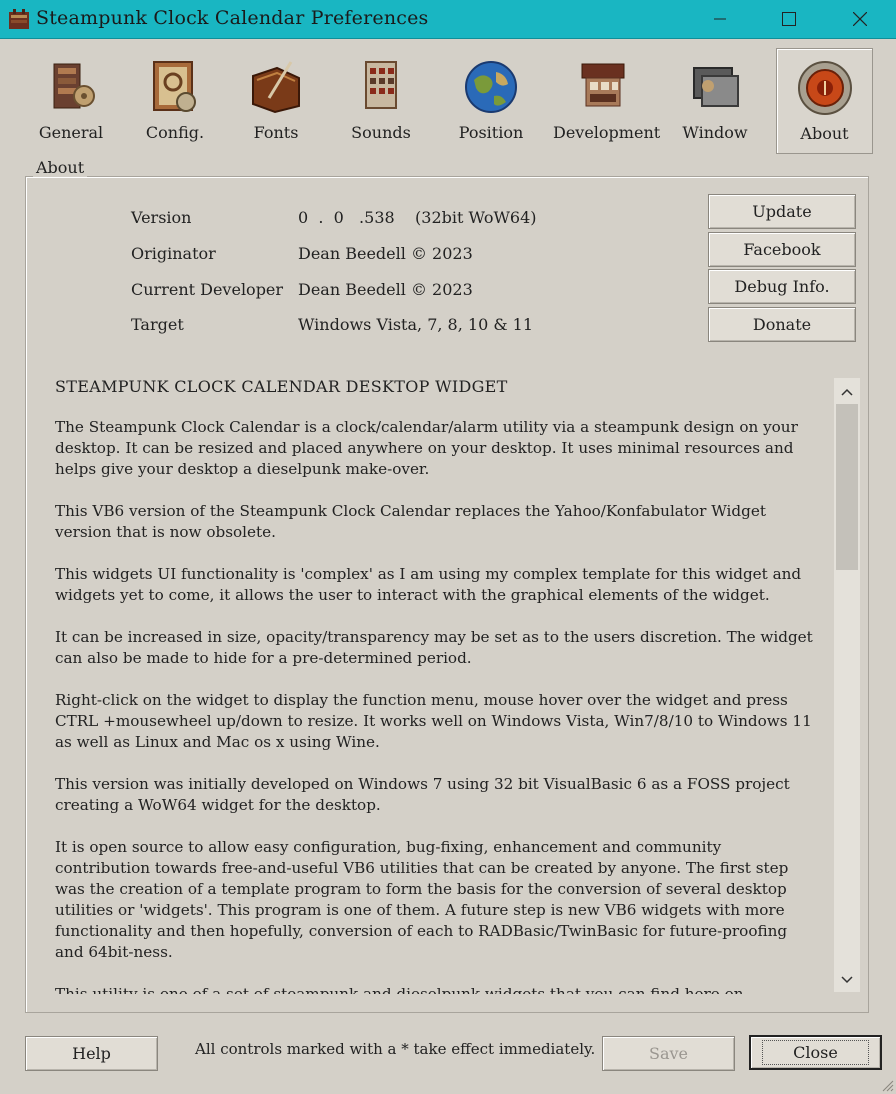  What do you see at coordinates (173, 253) in the screenshot?
I see `originator-label: Originator` at bounding box center [173, 253].